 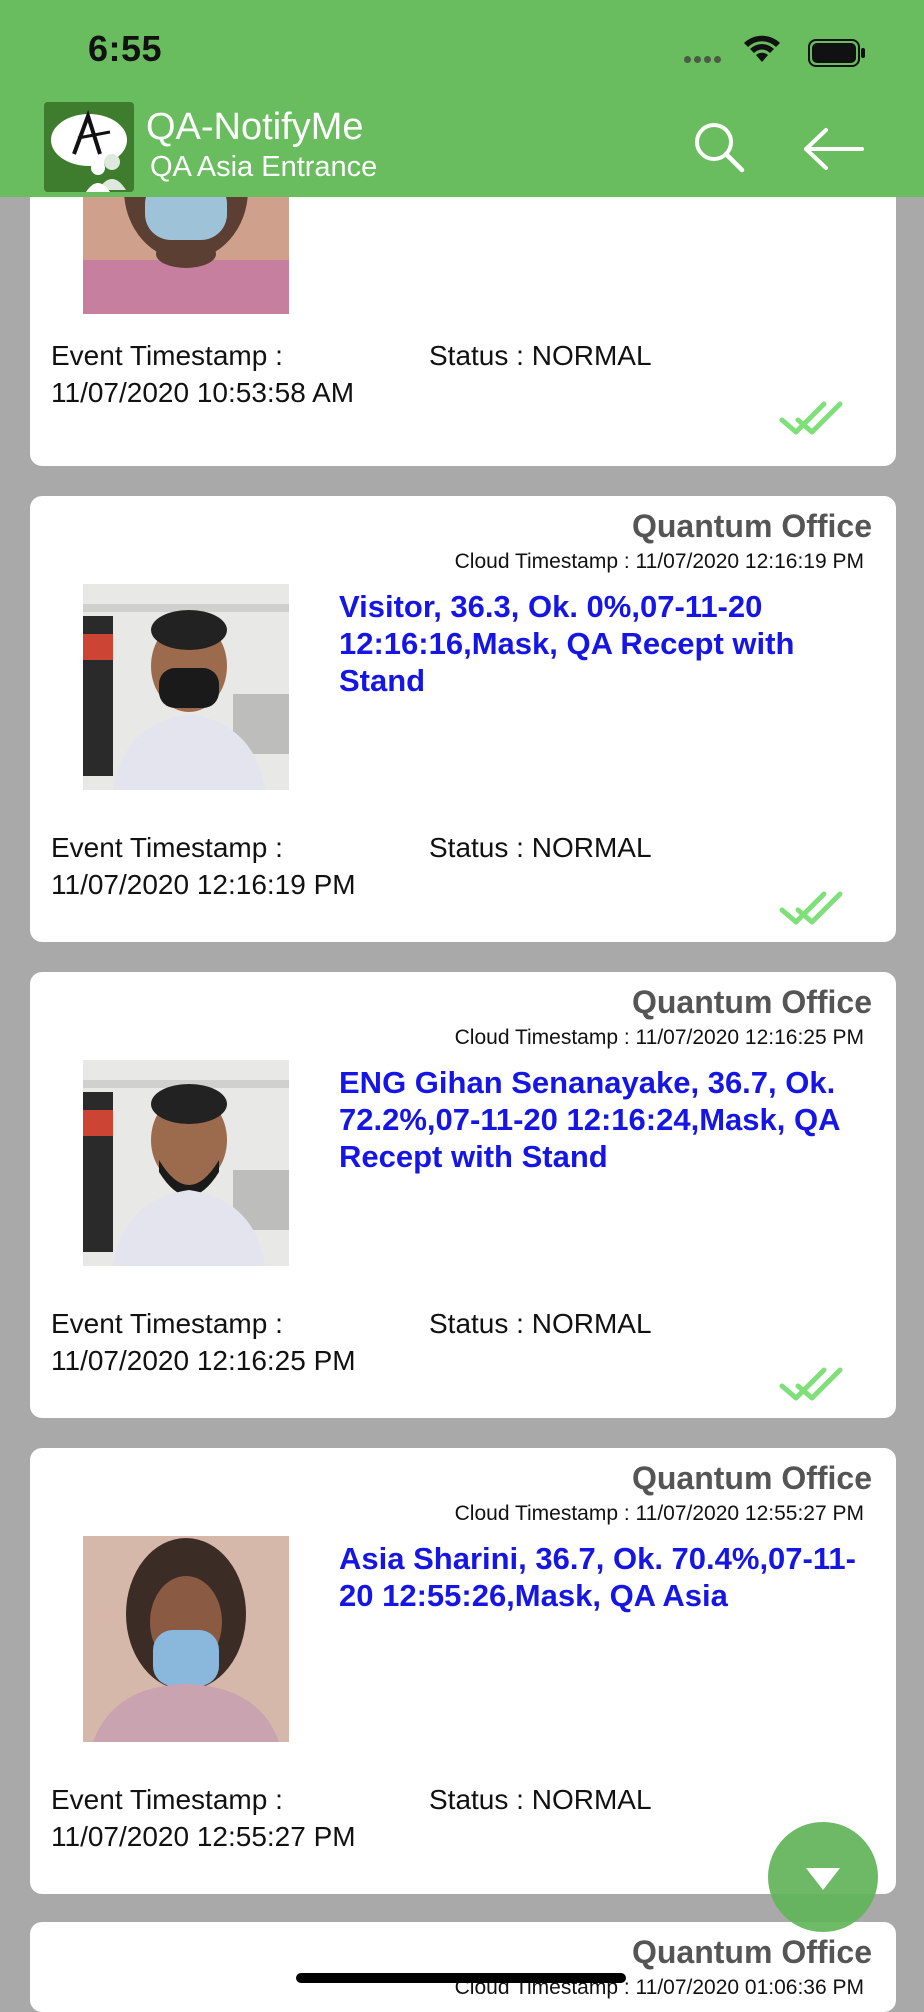 I want to click on logo-icon, so click(x=89, y=147).